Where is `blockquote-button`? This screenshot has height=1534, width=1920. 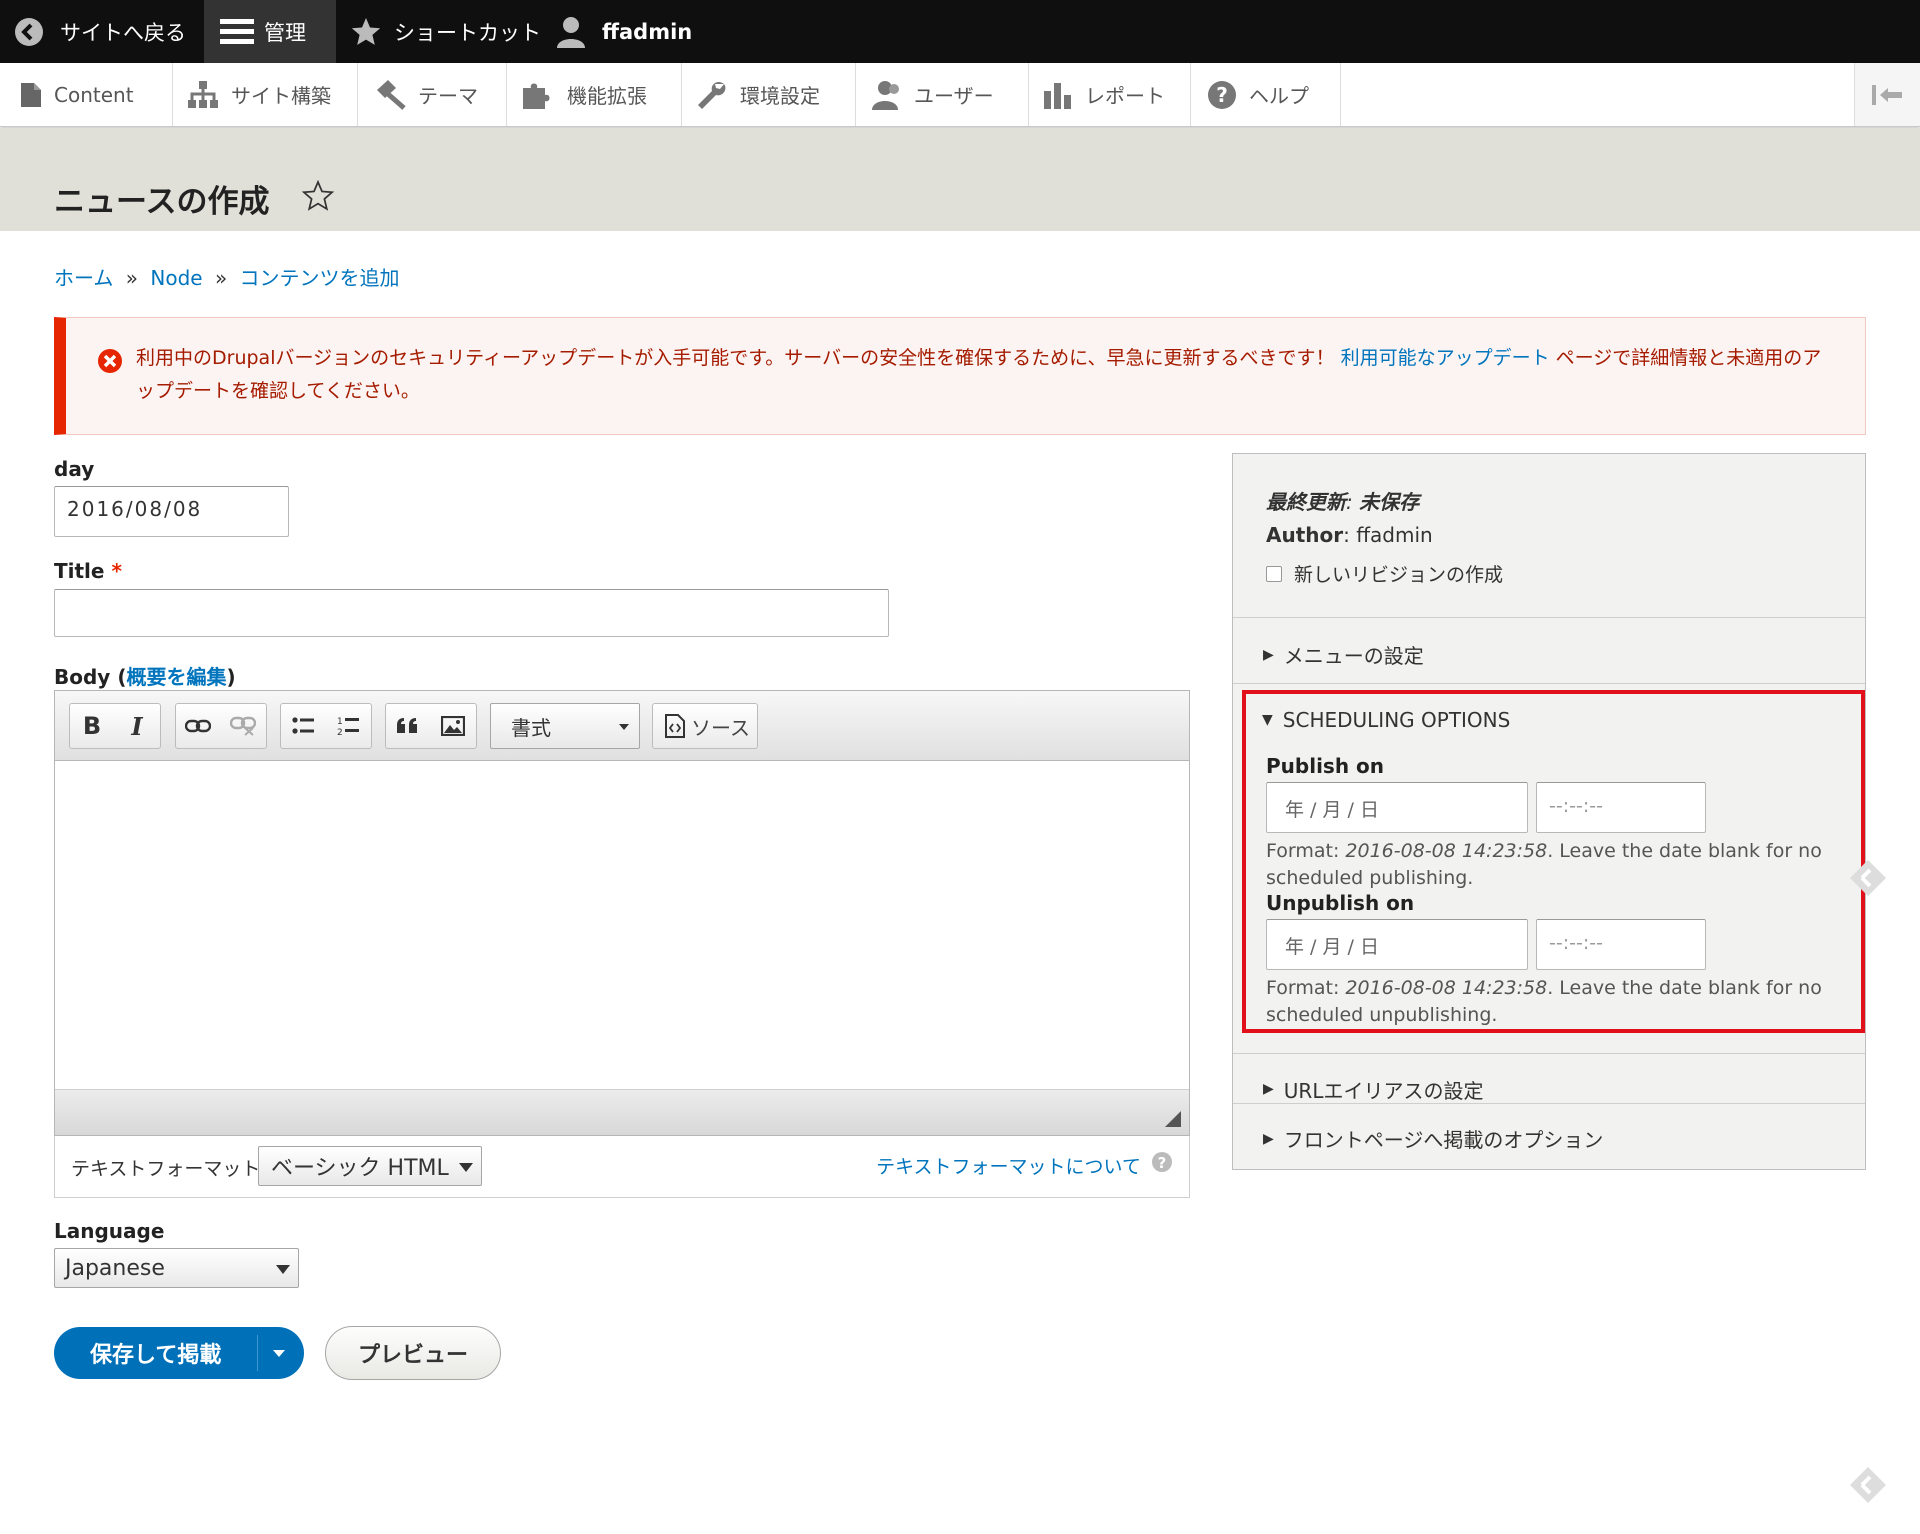 blockquote-button is located at coordinates (408, 726).